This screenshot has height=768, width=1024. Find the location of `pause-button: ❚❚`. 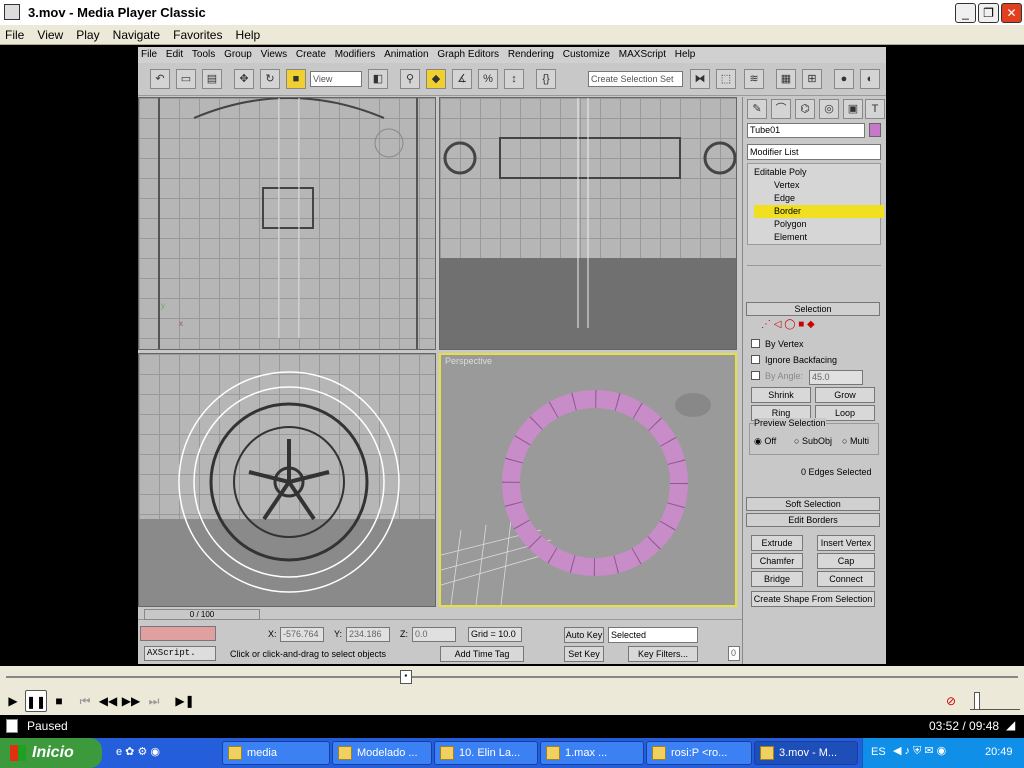

pause-button: ❚❚ is located at coordinates (36, 701).